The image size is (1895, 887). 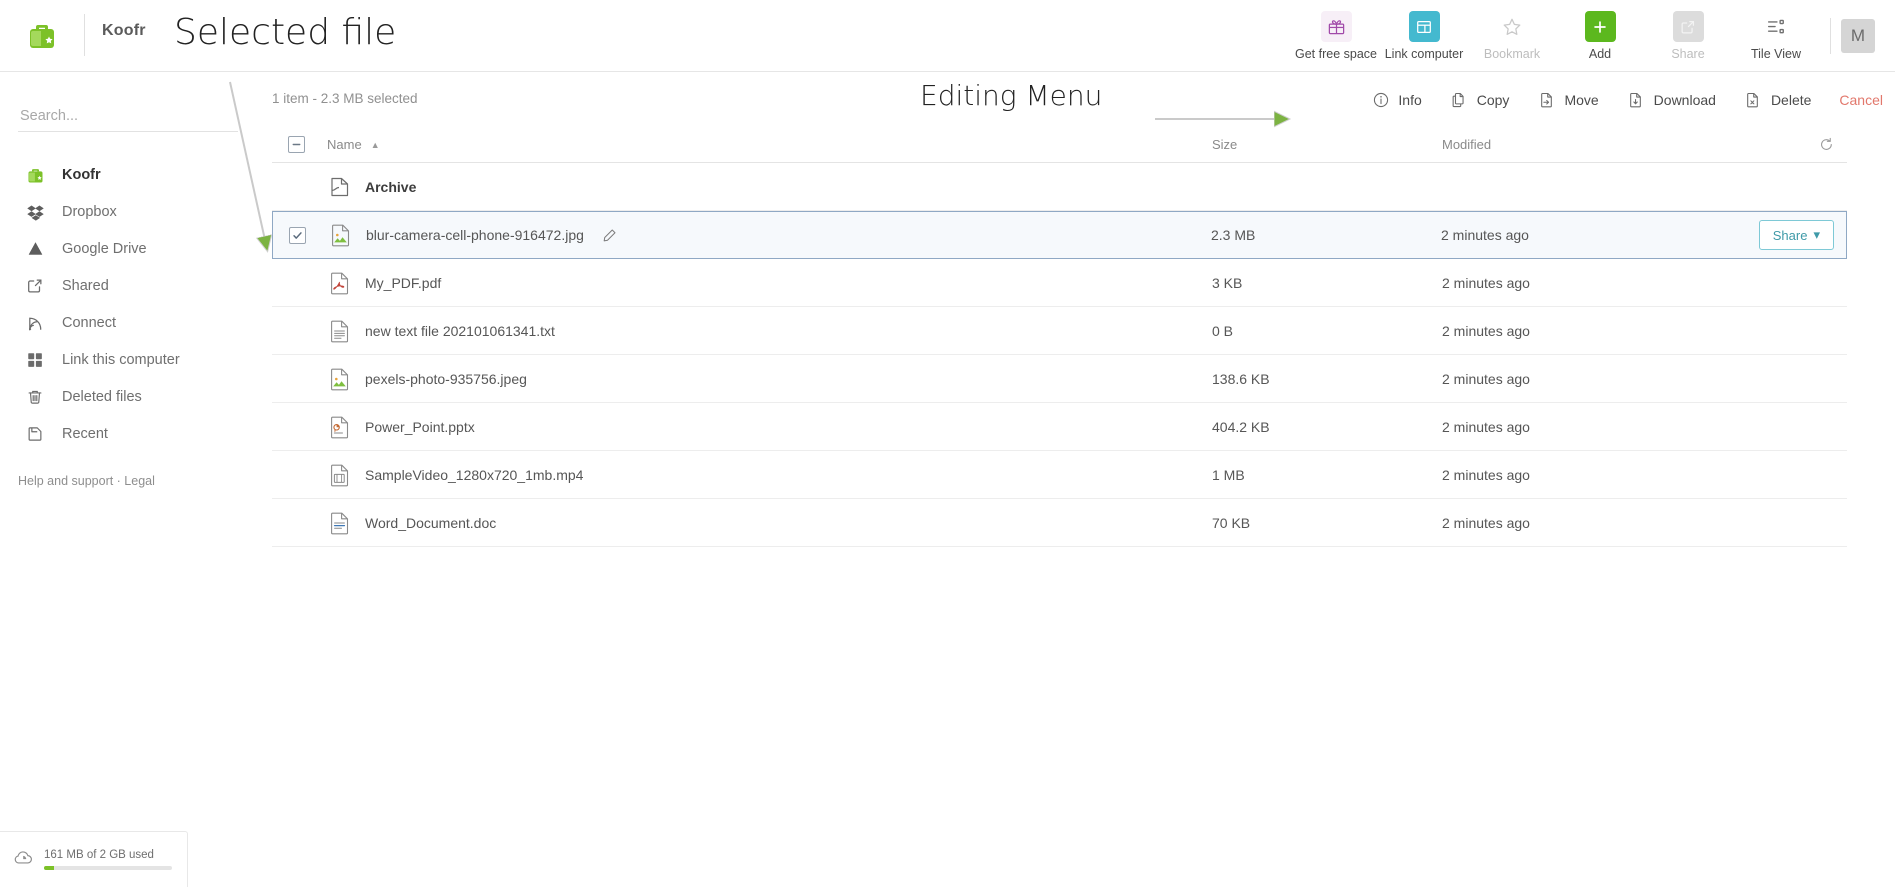 I want to click on sidebar-item-dropbox: Dropbox, so click(x=136, y=212).